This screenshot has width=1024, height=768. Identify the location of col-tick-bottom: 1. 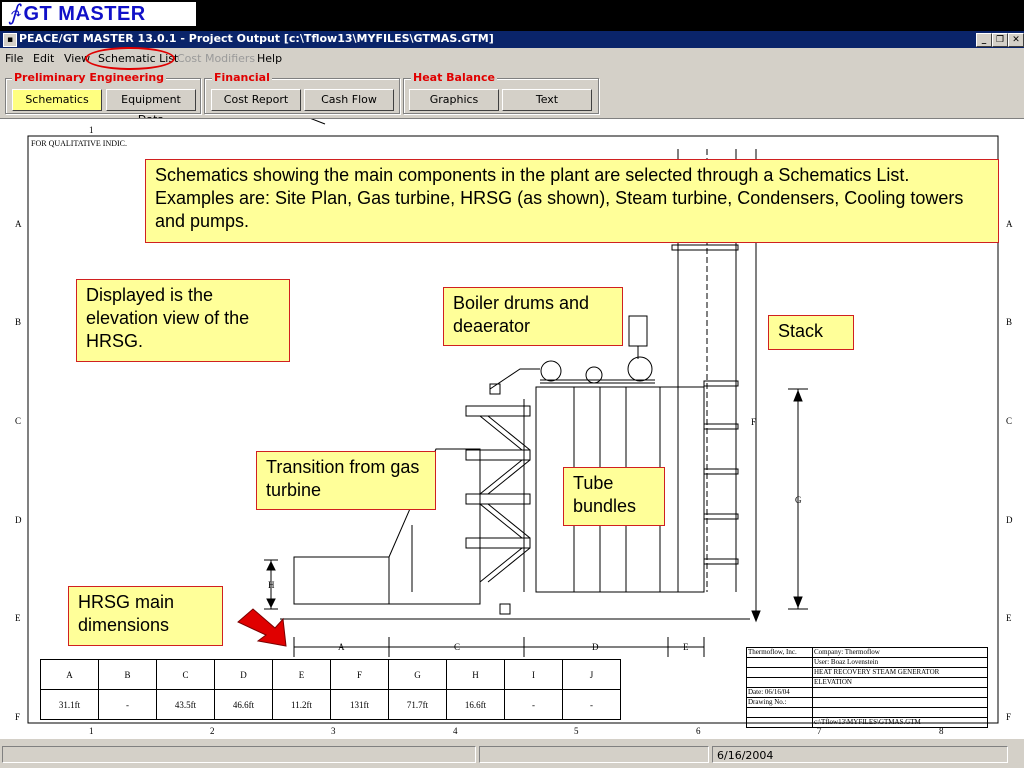
(91, 731).